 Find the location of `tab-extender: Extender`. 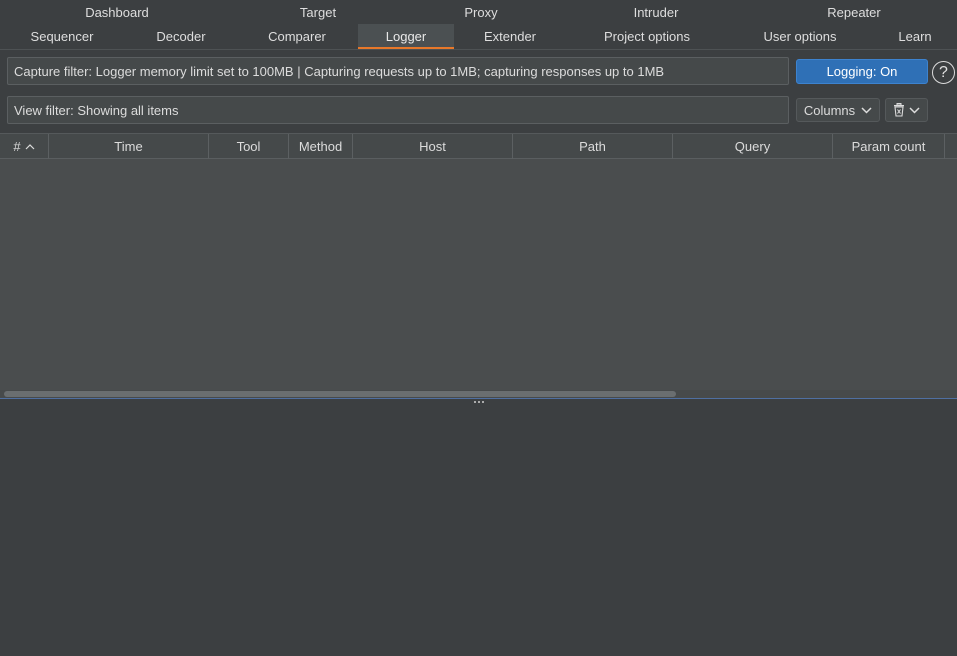

tab-extender: Extender is located at coordinates (510, 36).